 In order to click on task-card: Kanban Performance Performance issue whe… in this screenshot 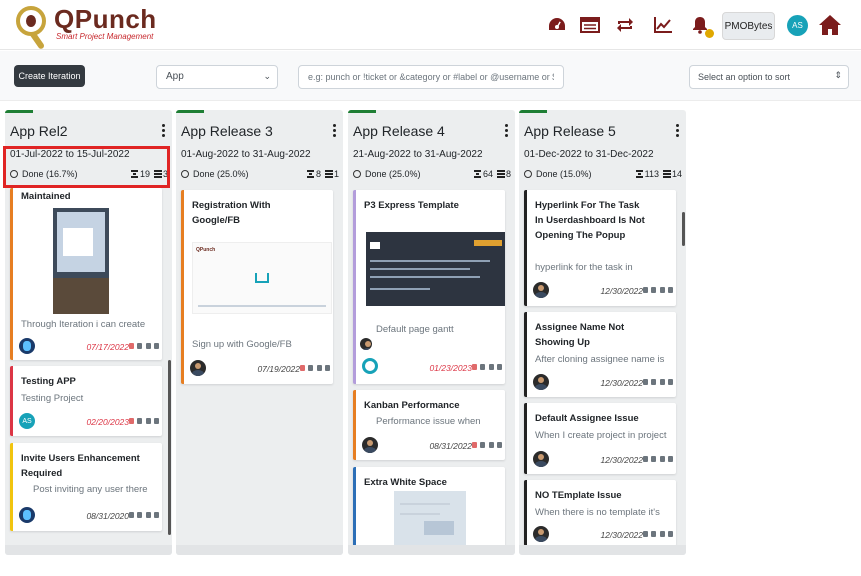, I will do `click(429, 425)`.